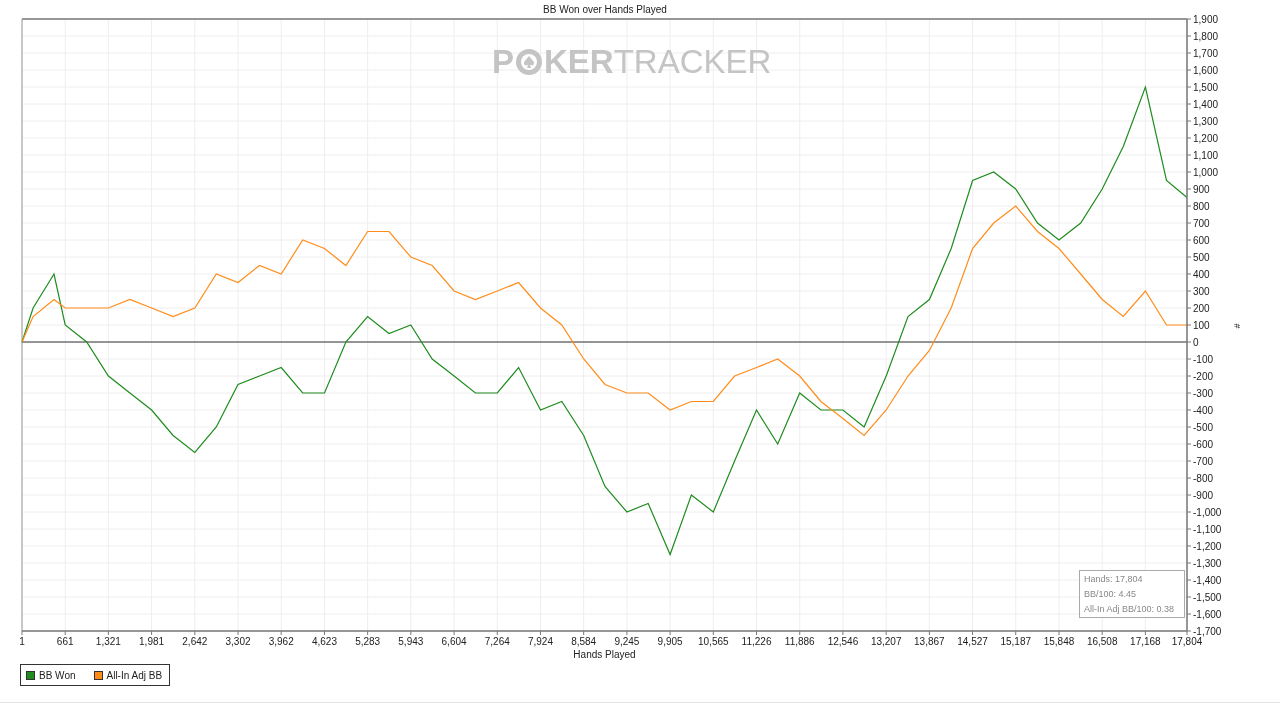 The image size is (1280, 703). Describe the element at coordinates (1201, 189) in the screenshot. I see `y-tick-label: 900` at that location.